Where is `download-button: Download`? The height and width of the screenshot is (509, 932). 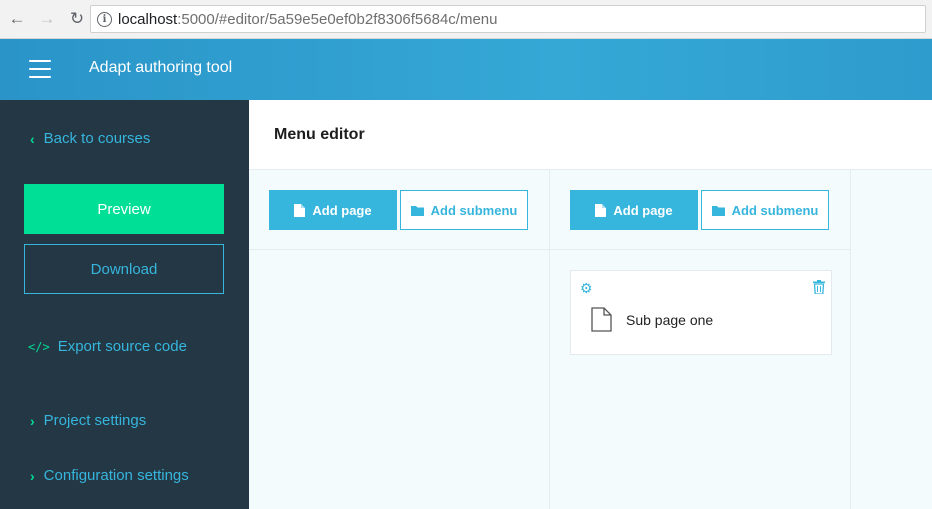 download-button: Download is located at coordinates (124, 269).